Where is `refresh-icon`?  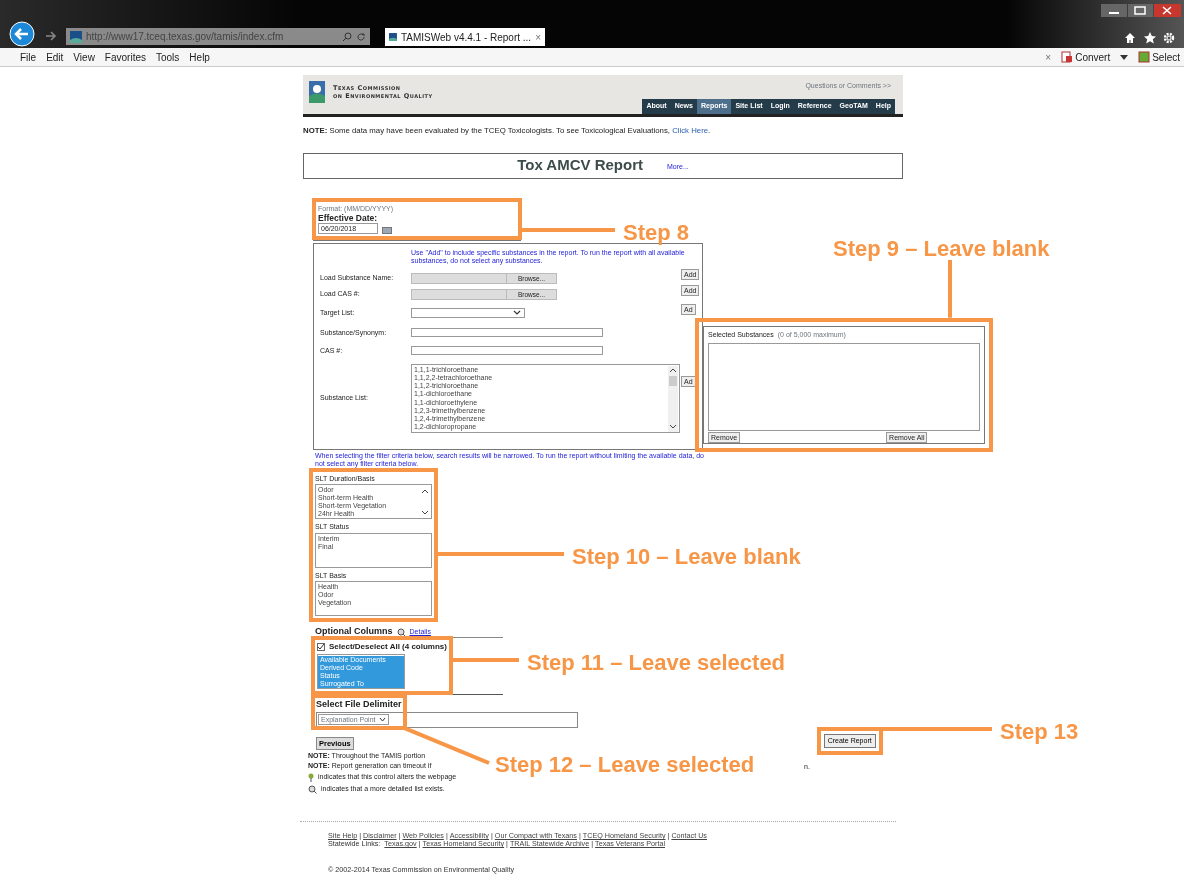 refresh-icon is located at coordinates (361, 36).